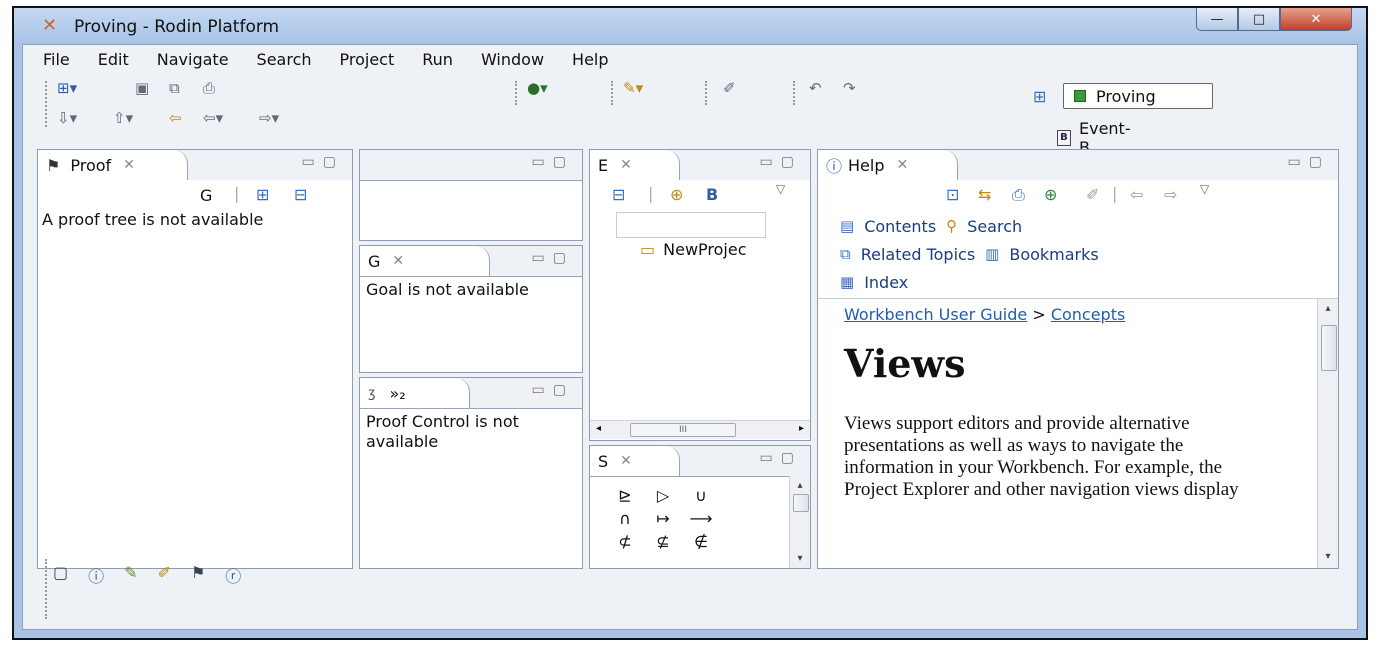 Image resolution: width=1377 pixels, height=648 pixels. Describe the element at coordinates (262, 194) in the screenshot. I see `expand-all-icon: ⊞` at that location.